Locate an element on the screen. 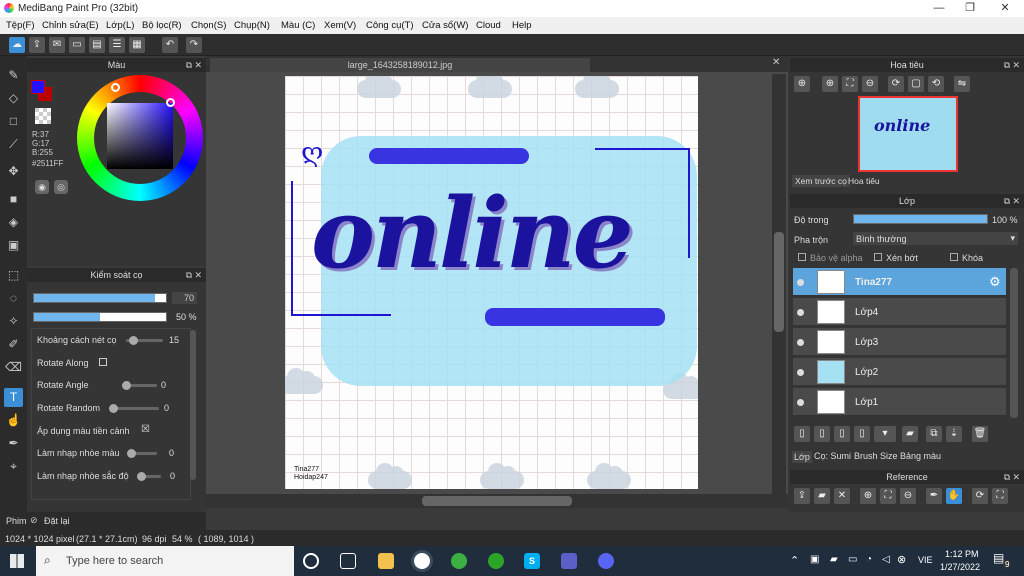 Image resolution: width=1024 pixels, height=576 pixels. brush-tool-icon: ✎ is located at coordinates (13, 75).